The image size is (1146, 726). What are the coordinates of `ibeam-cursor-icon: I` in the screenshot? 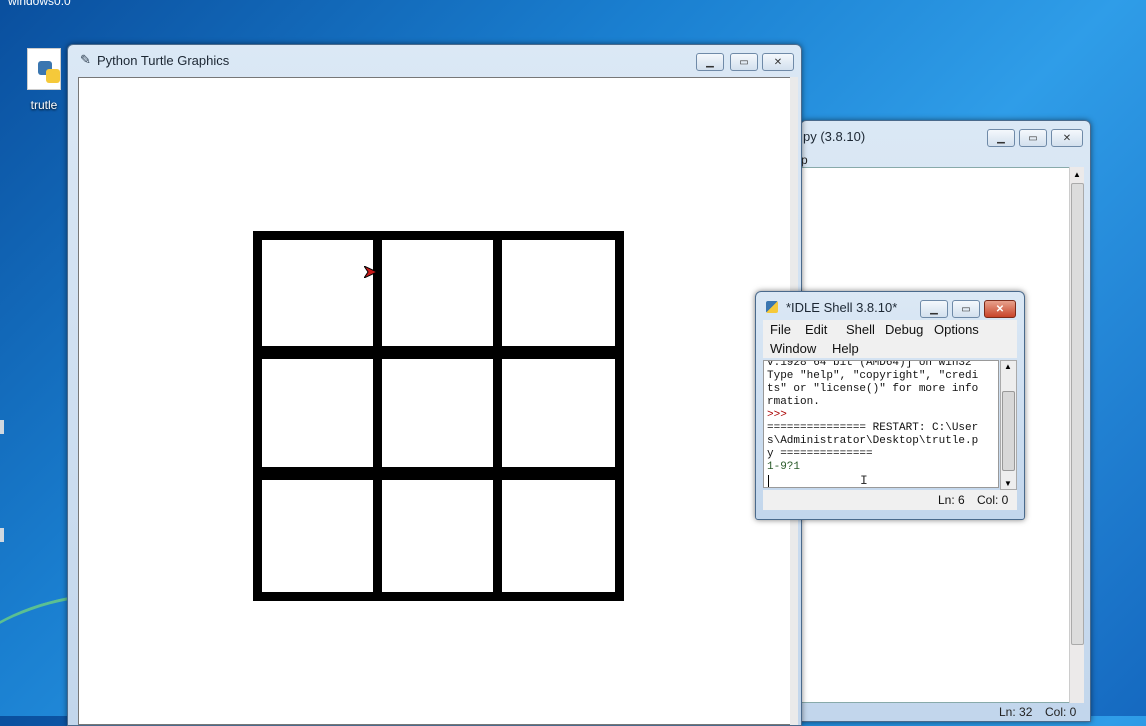 It's located at (864, 480).